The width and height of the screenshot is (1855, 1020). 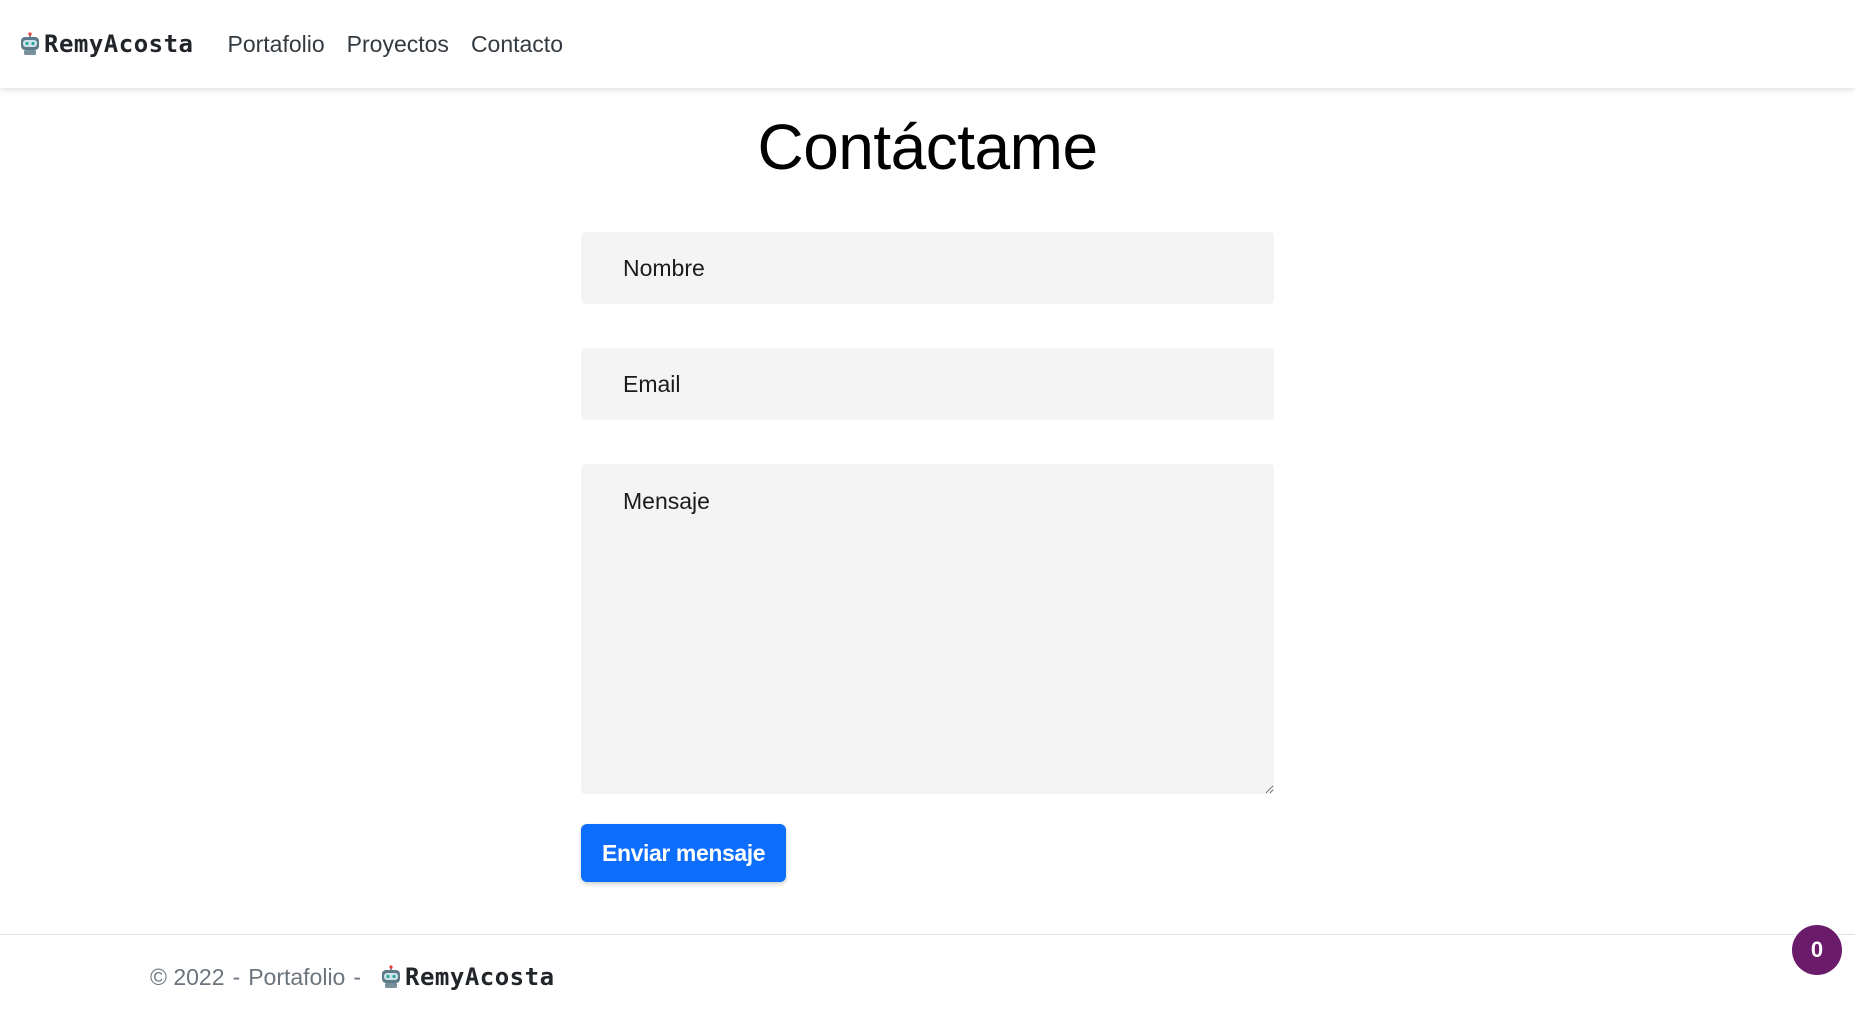 What do you see at coordinates (297, 976) in the screenshot?
I see `footer-section: Portafolio` at bounding box center [297, 976].